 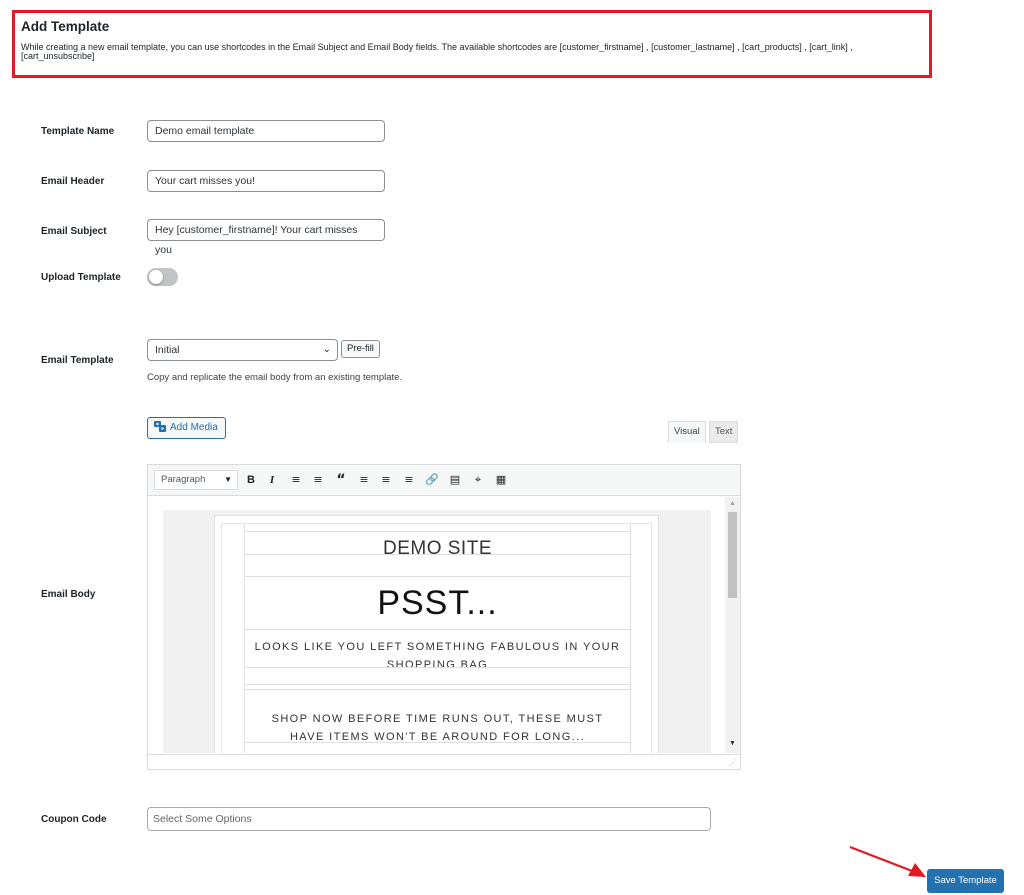 What do you see at coordinates (437, 548) in the screenshot?
I see `email-site-name: DEMO SITE` at bounding box center [437, 548].